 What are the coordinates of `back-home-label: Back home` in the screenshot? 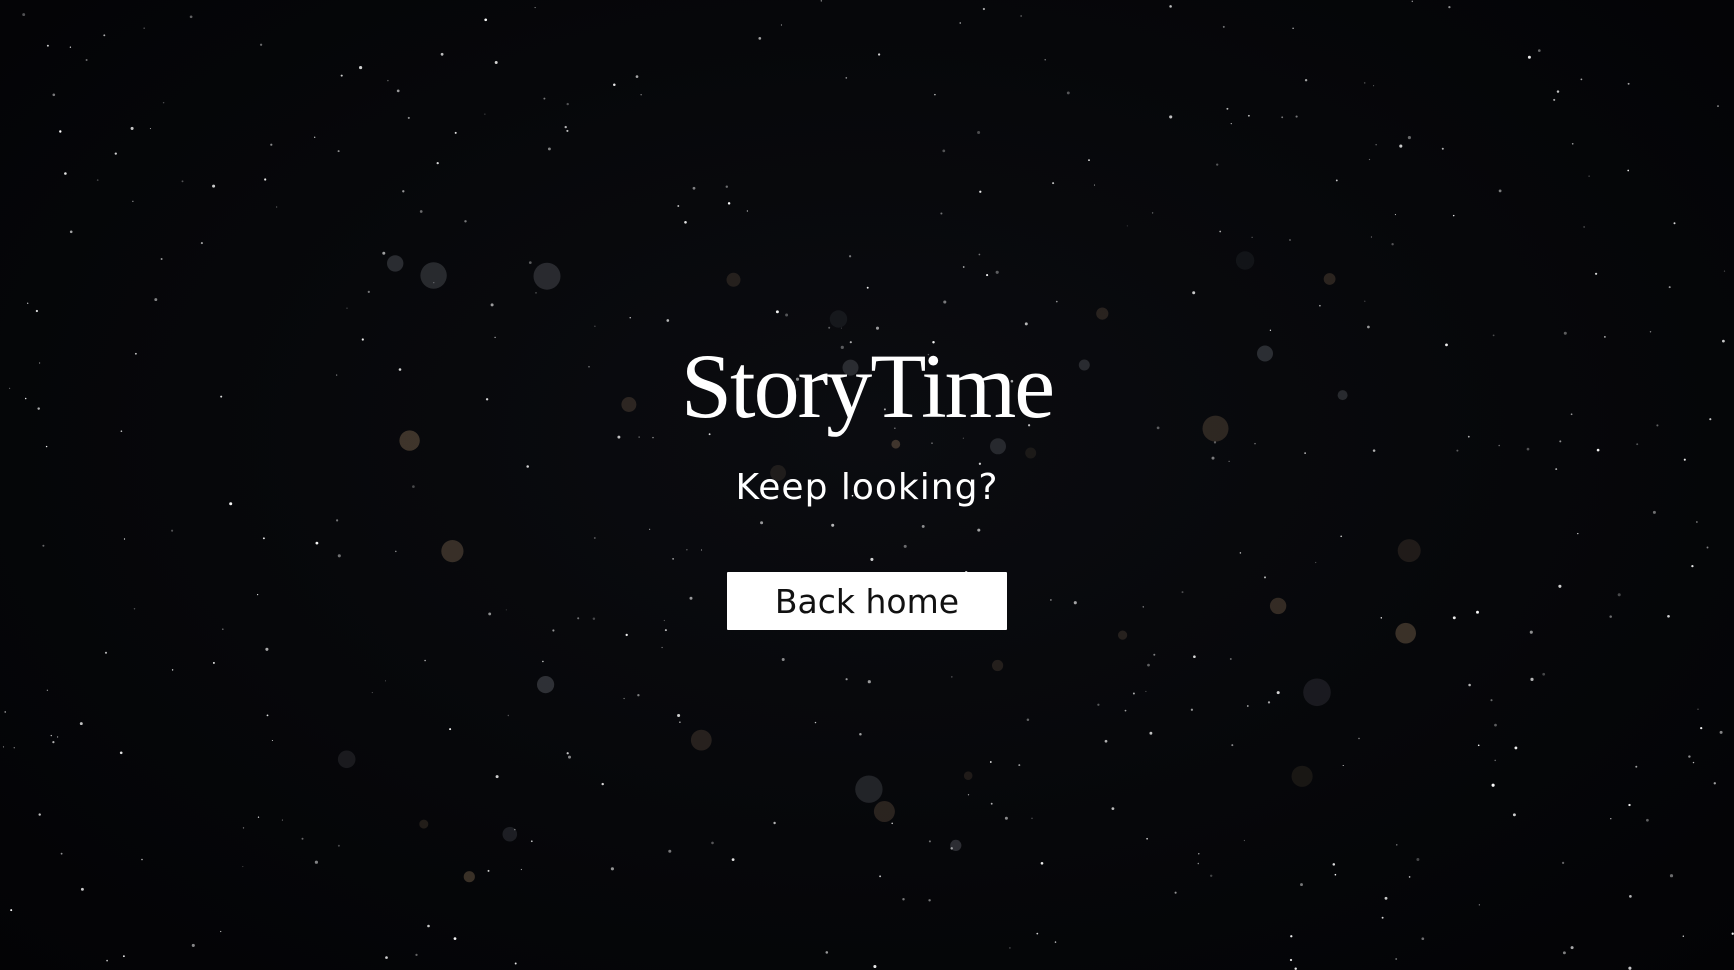 It's located at (867, 601).